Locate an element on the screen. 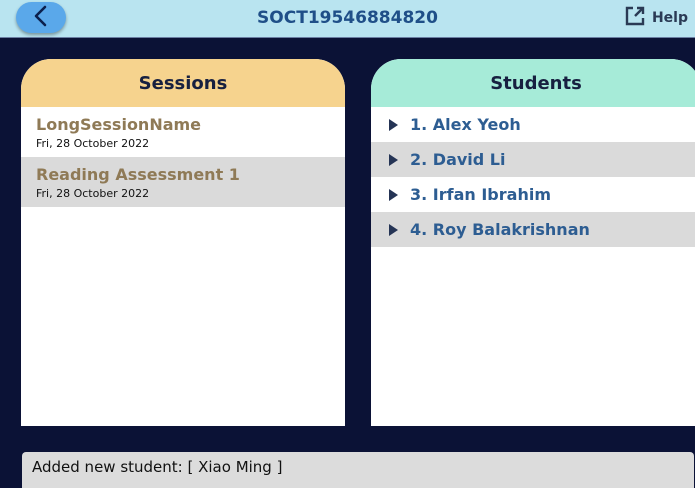  session-name: Reading Assessment 1 is located at coordinates (138, 174).